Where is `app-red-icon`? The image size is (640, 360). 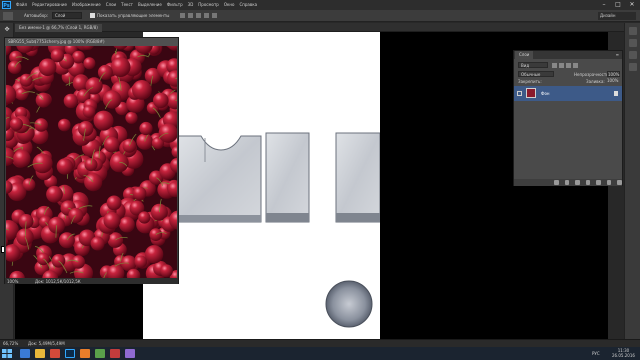 app-red-icon is located at coordinates (115, 353).